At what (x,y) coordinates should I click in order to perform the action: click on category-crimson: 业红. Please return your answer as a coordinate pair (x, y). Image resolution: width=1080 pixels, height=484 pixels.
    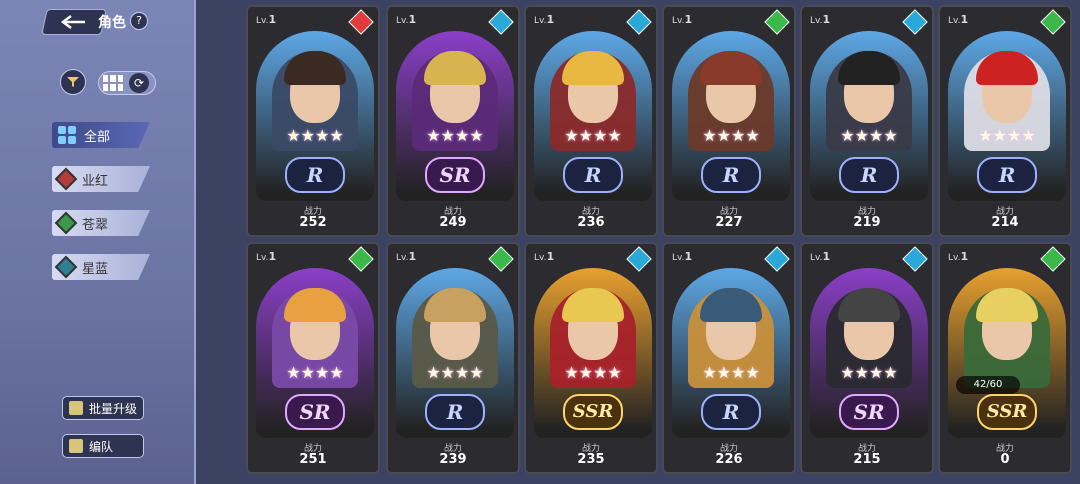
    Looking at the image, I should click on (101, 179).